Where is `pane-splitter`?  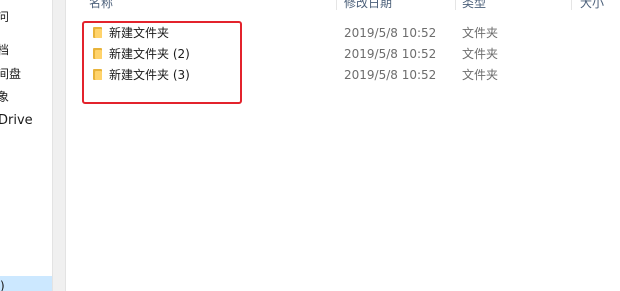 pane-splitter is located at coordinates (59, 145).